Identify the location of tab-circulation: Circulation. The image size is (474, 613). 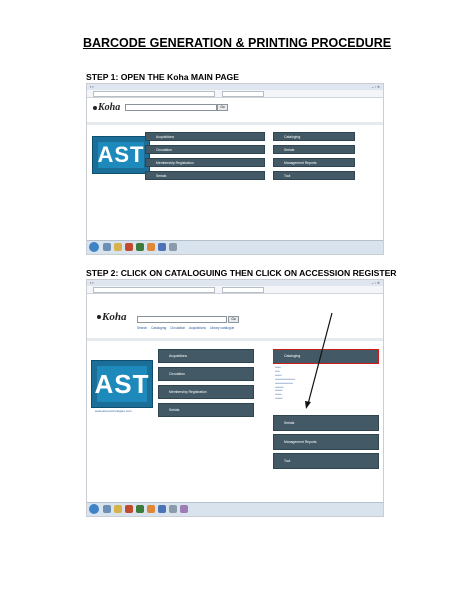
(177, 328).